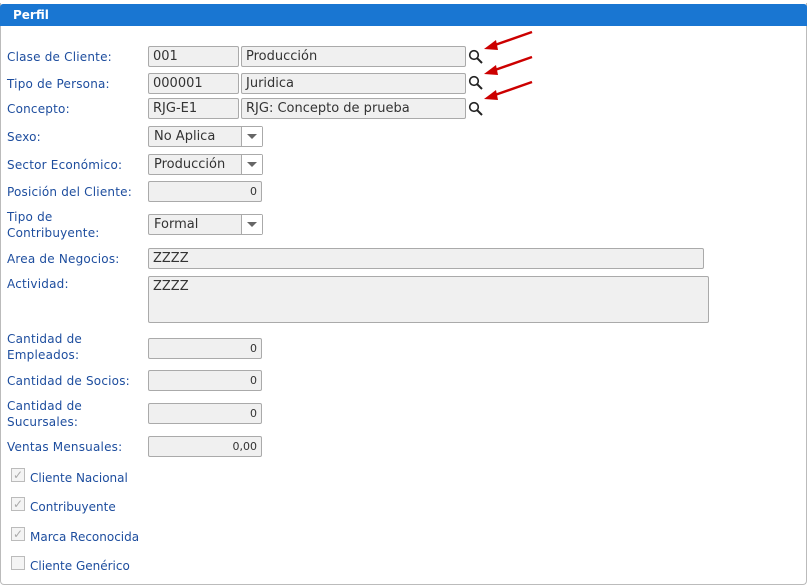 The width and height of the screenshot is (807, 586). I want to click on contribuyente-checkbox: ✓, so click(18, 504).